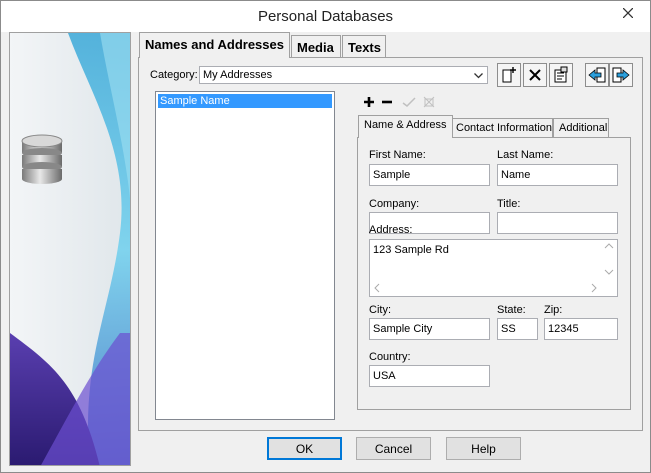 The image size is (651, 473). I want to click on delete-category-icon, so click(535, 75).